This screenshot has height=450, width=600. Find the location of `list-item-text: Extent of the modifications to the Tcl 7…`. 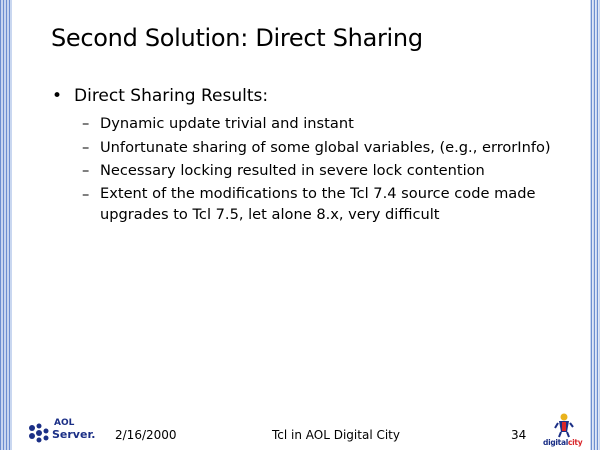

list-item-text: Extent of the modifications to the Tcl 7… is located at coordinates (318, 203).